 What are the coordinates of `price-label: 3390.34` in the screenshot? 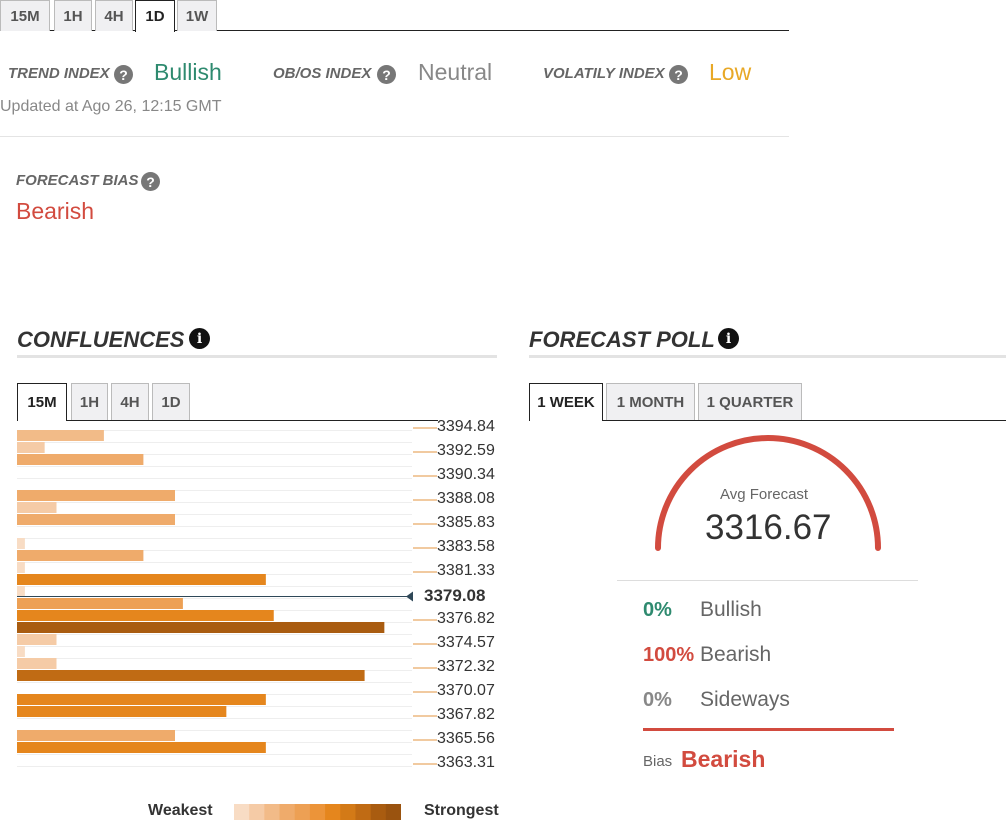 It's located at (466, 474).